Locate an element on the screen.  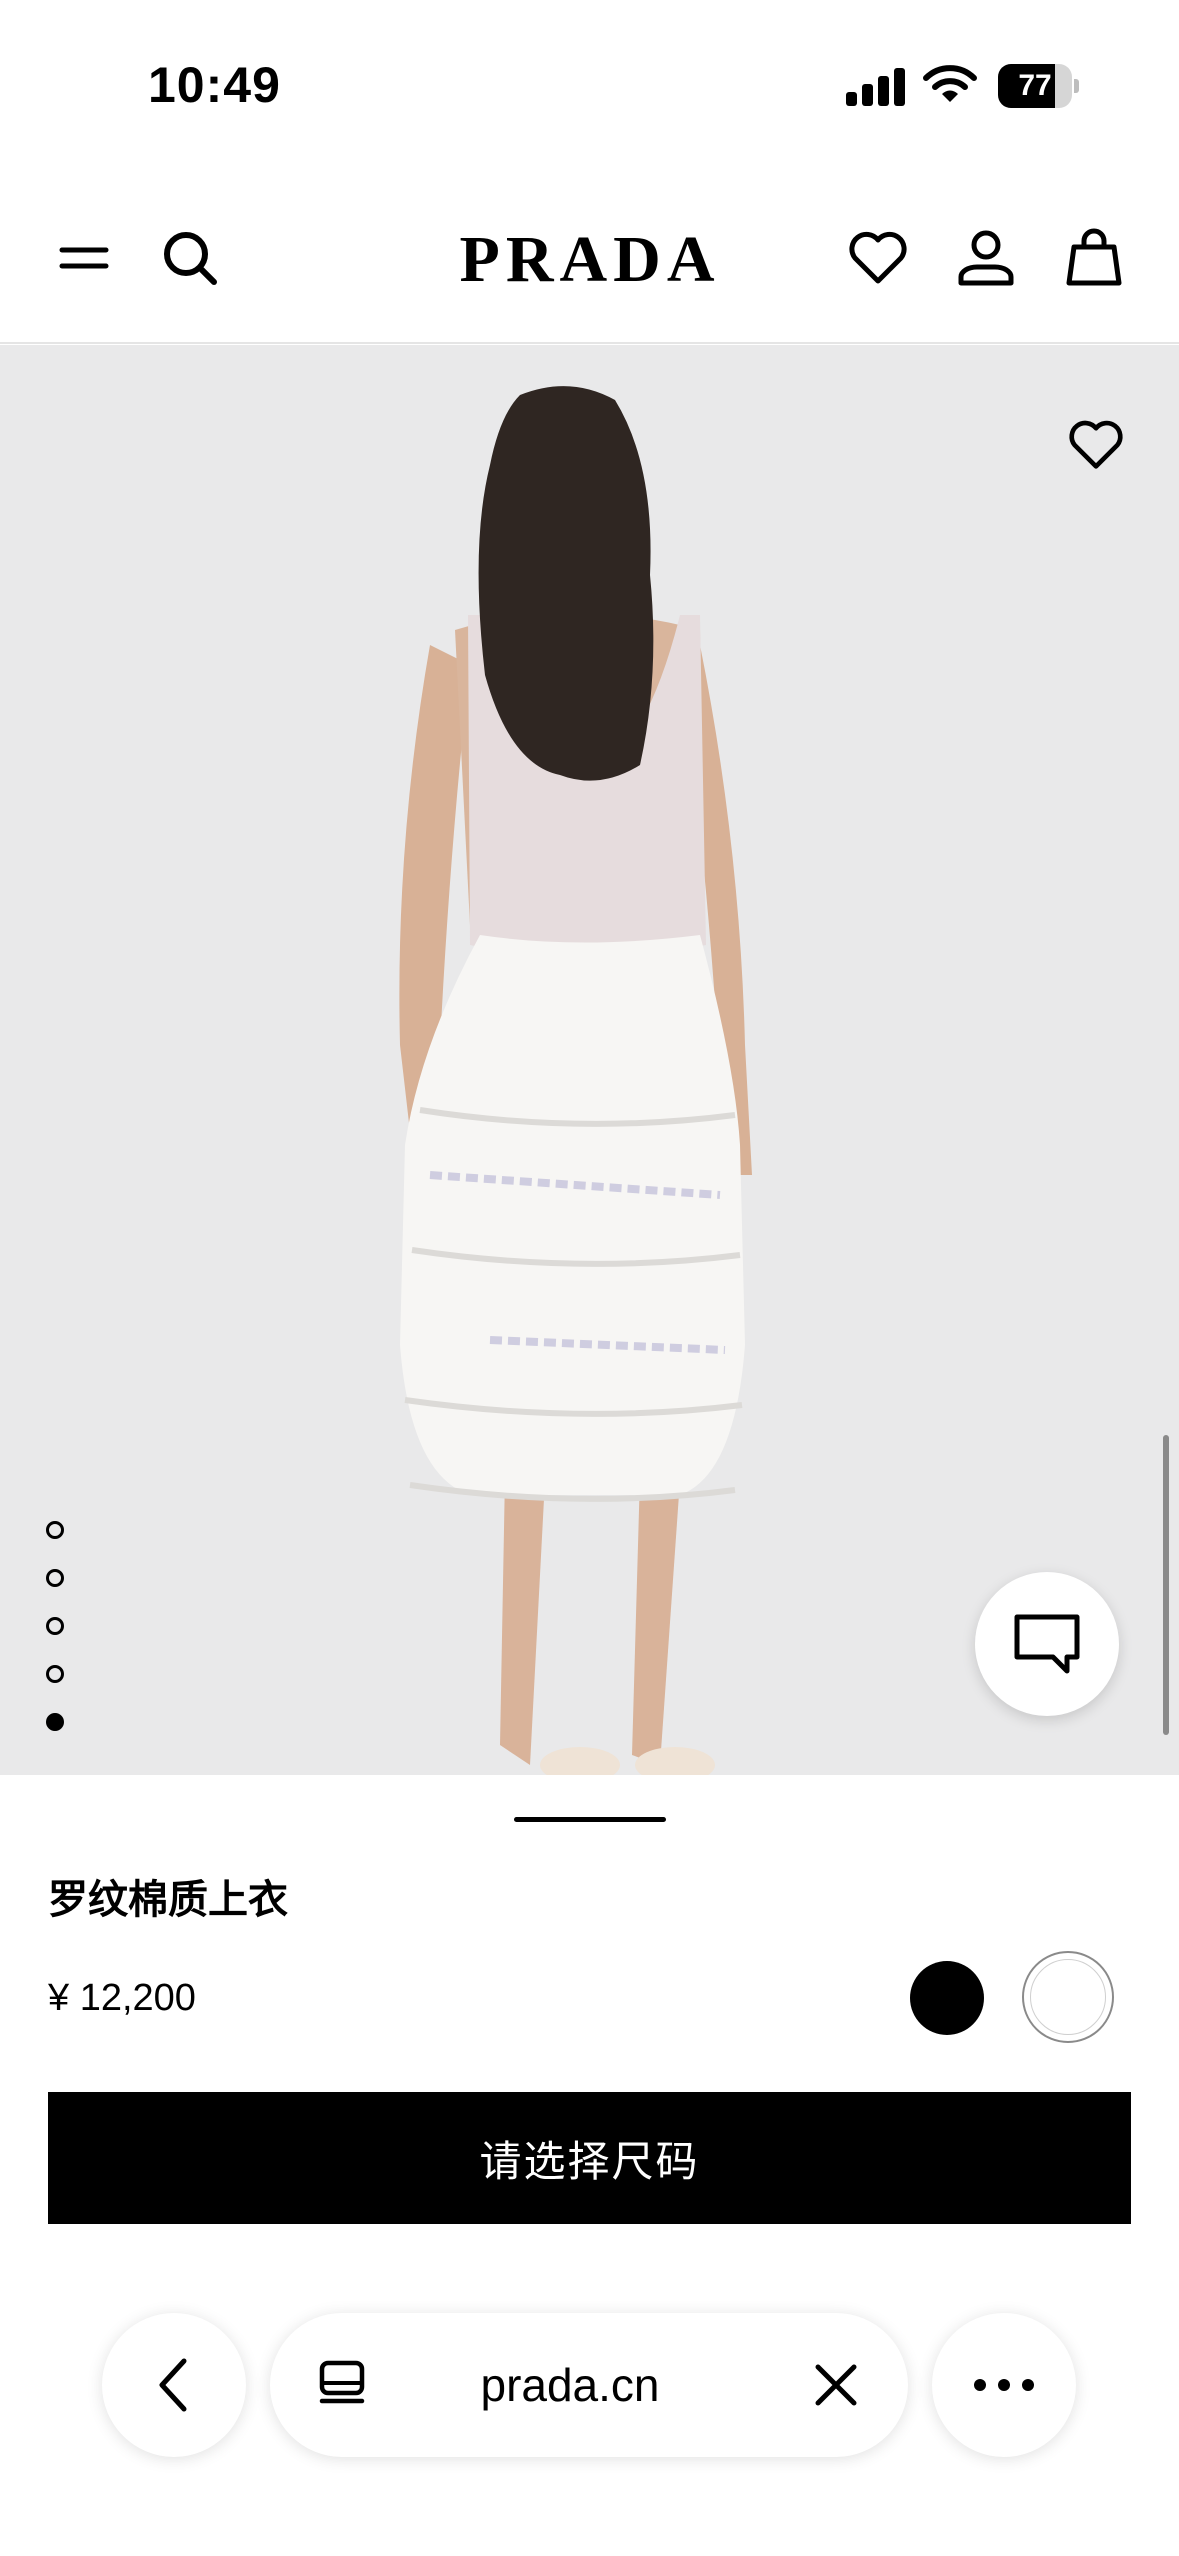
browser-toolbar: prada.cn is located at coordinates (589, 2395).